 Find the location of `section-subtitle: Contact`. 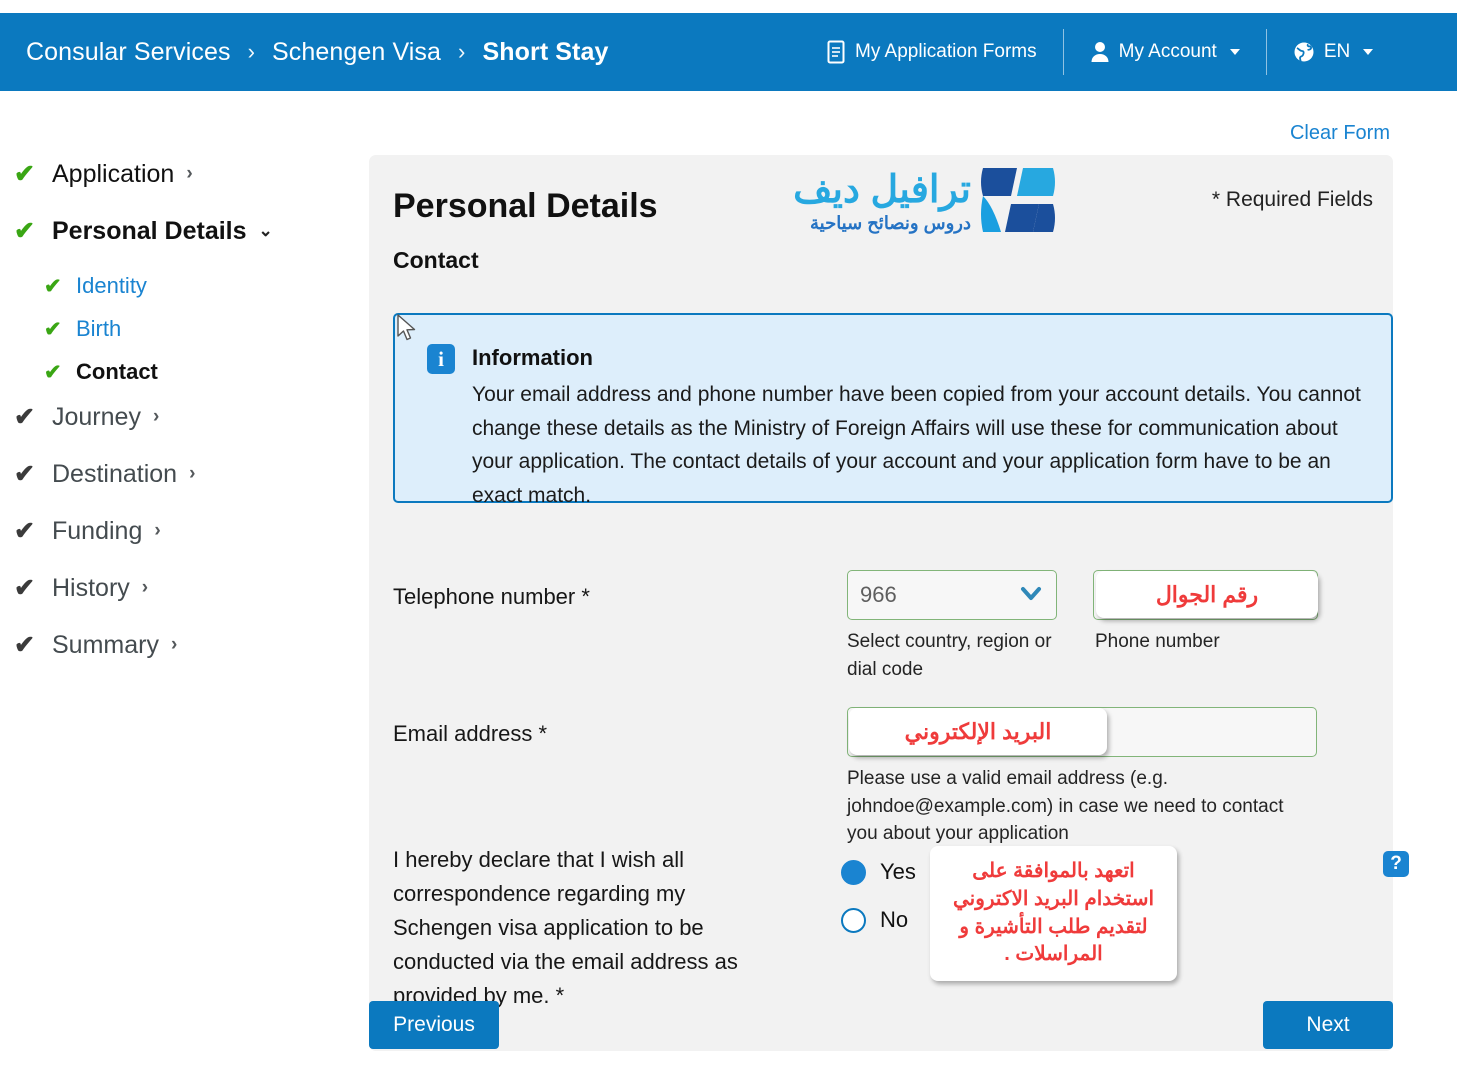

section-subtitle: Contact is located at coordinates (436, 260).